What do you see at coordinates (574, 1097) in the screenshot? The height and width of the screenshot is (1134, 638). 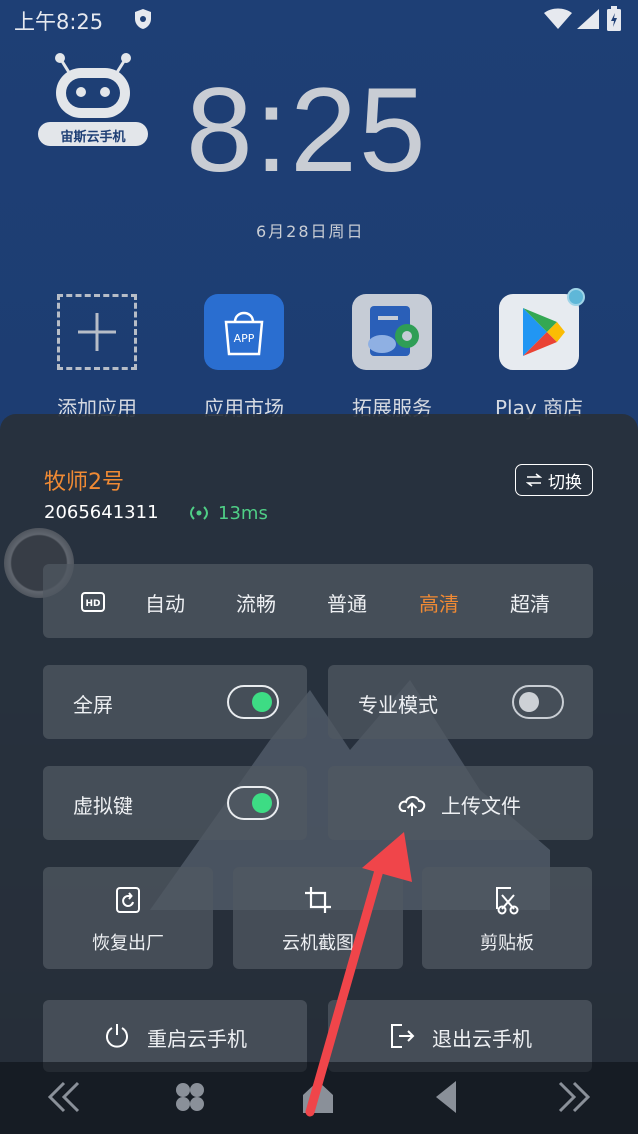 I see `double-chevron-right-icon` at bounding box center [574, 1097].